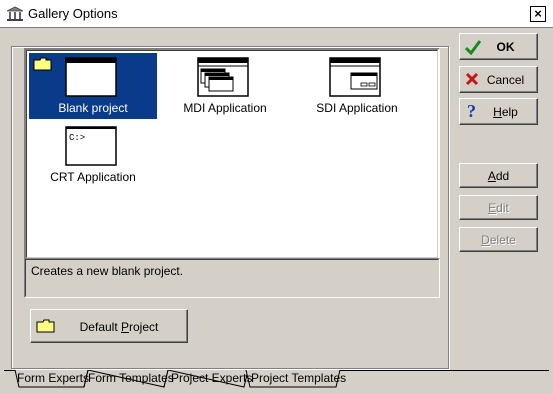  What do you see at coordinates (355, 77) in the screenshot?
I see `sdi-application-icon` at bounding box center [355, 77].